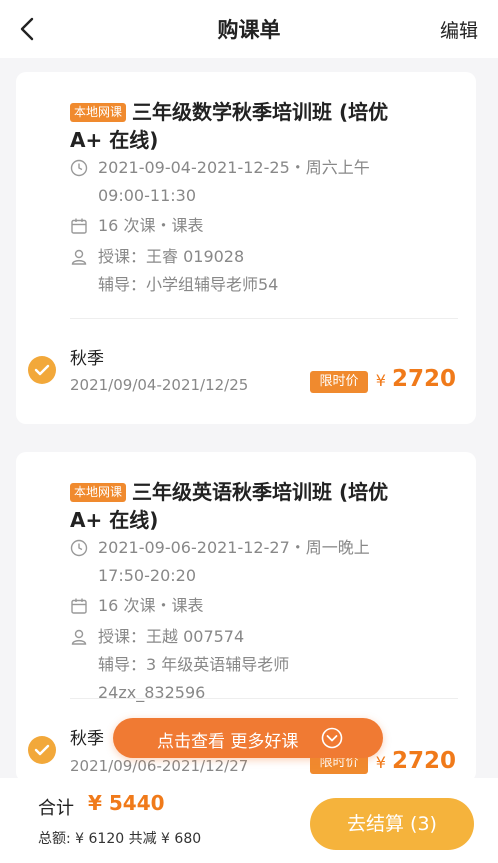 This screenshot has height=863, width=498. I want to click on total-amount: ¥ 5440, so click(126, 803).